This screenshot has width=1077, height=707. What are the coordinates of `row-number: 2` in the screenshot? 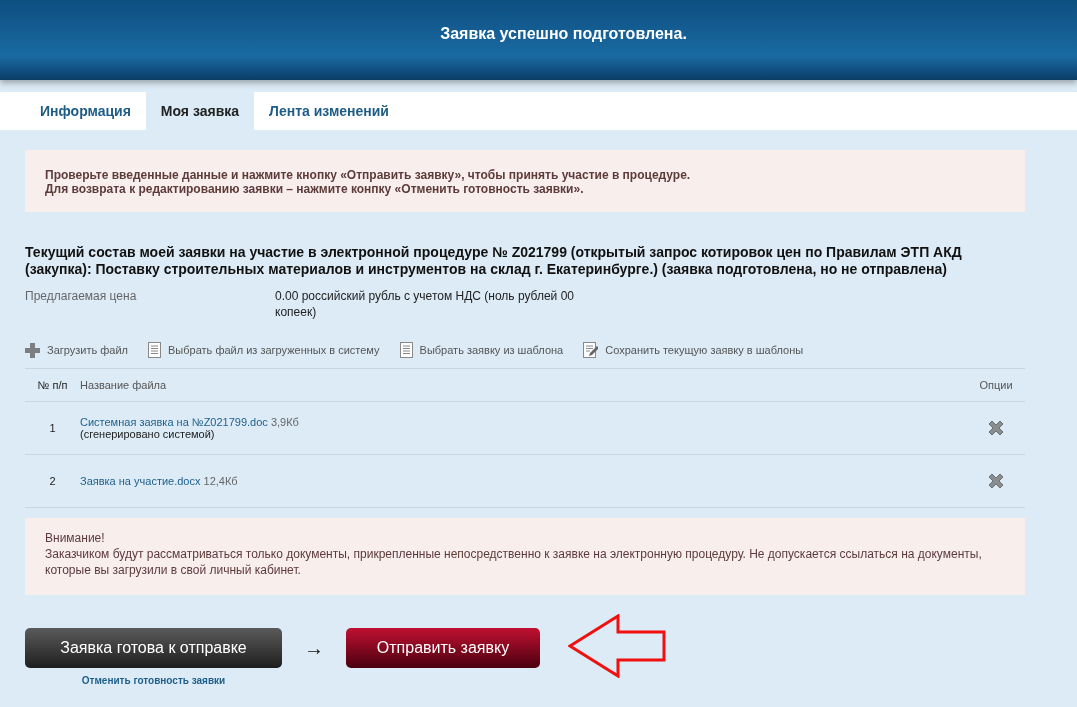 It's located at (52, 481).